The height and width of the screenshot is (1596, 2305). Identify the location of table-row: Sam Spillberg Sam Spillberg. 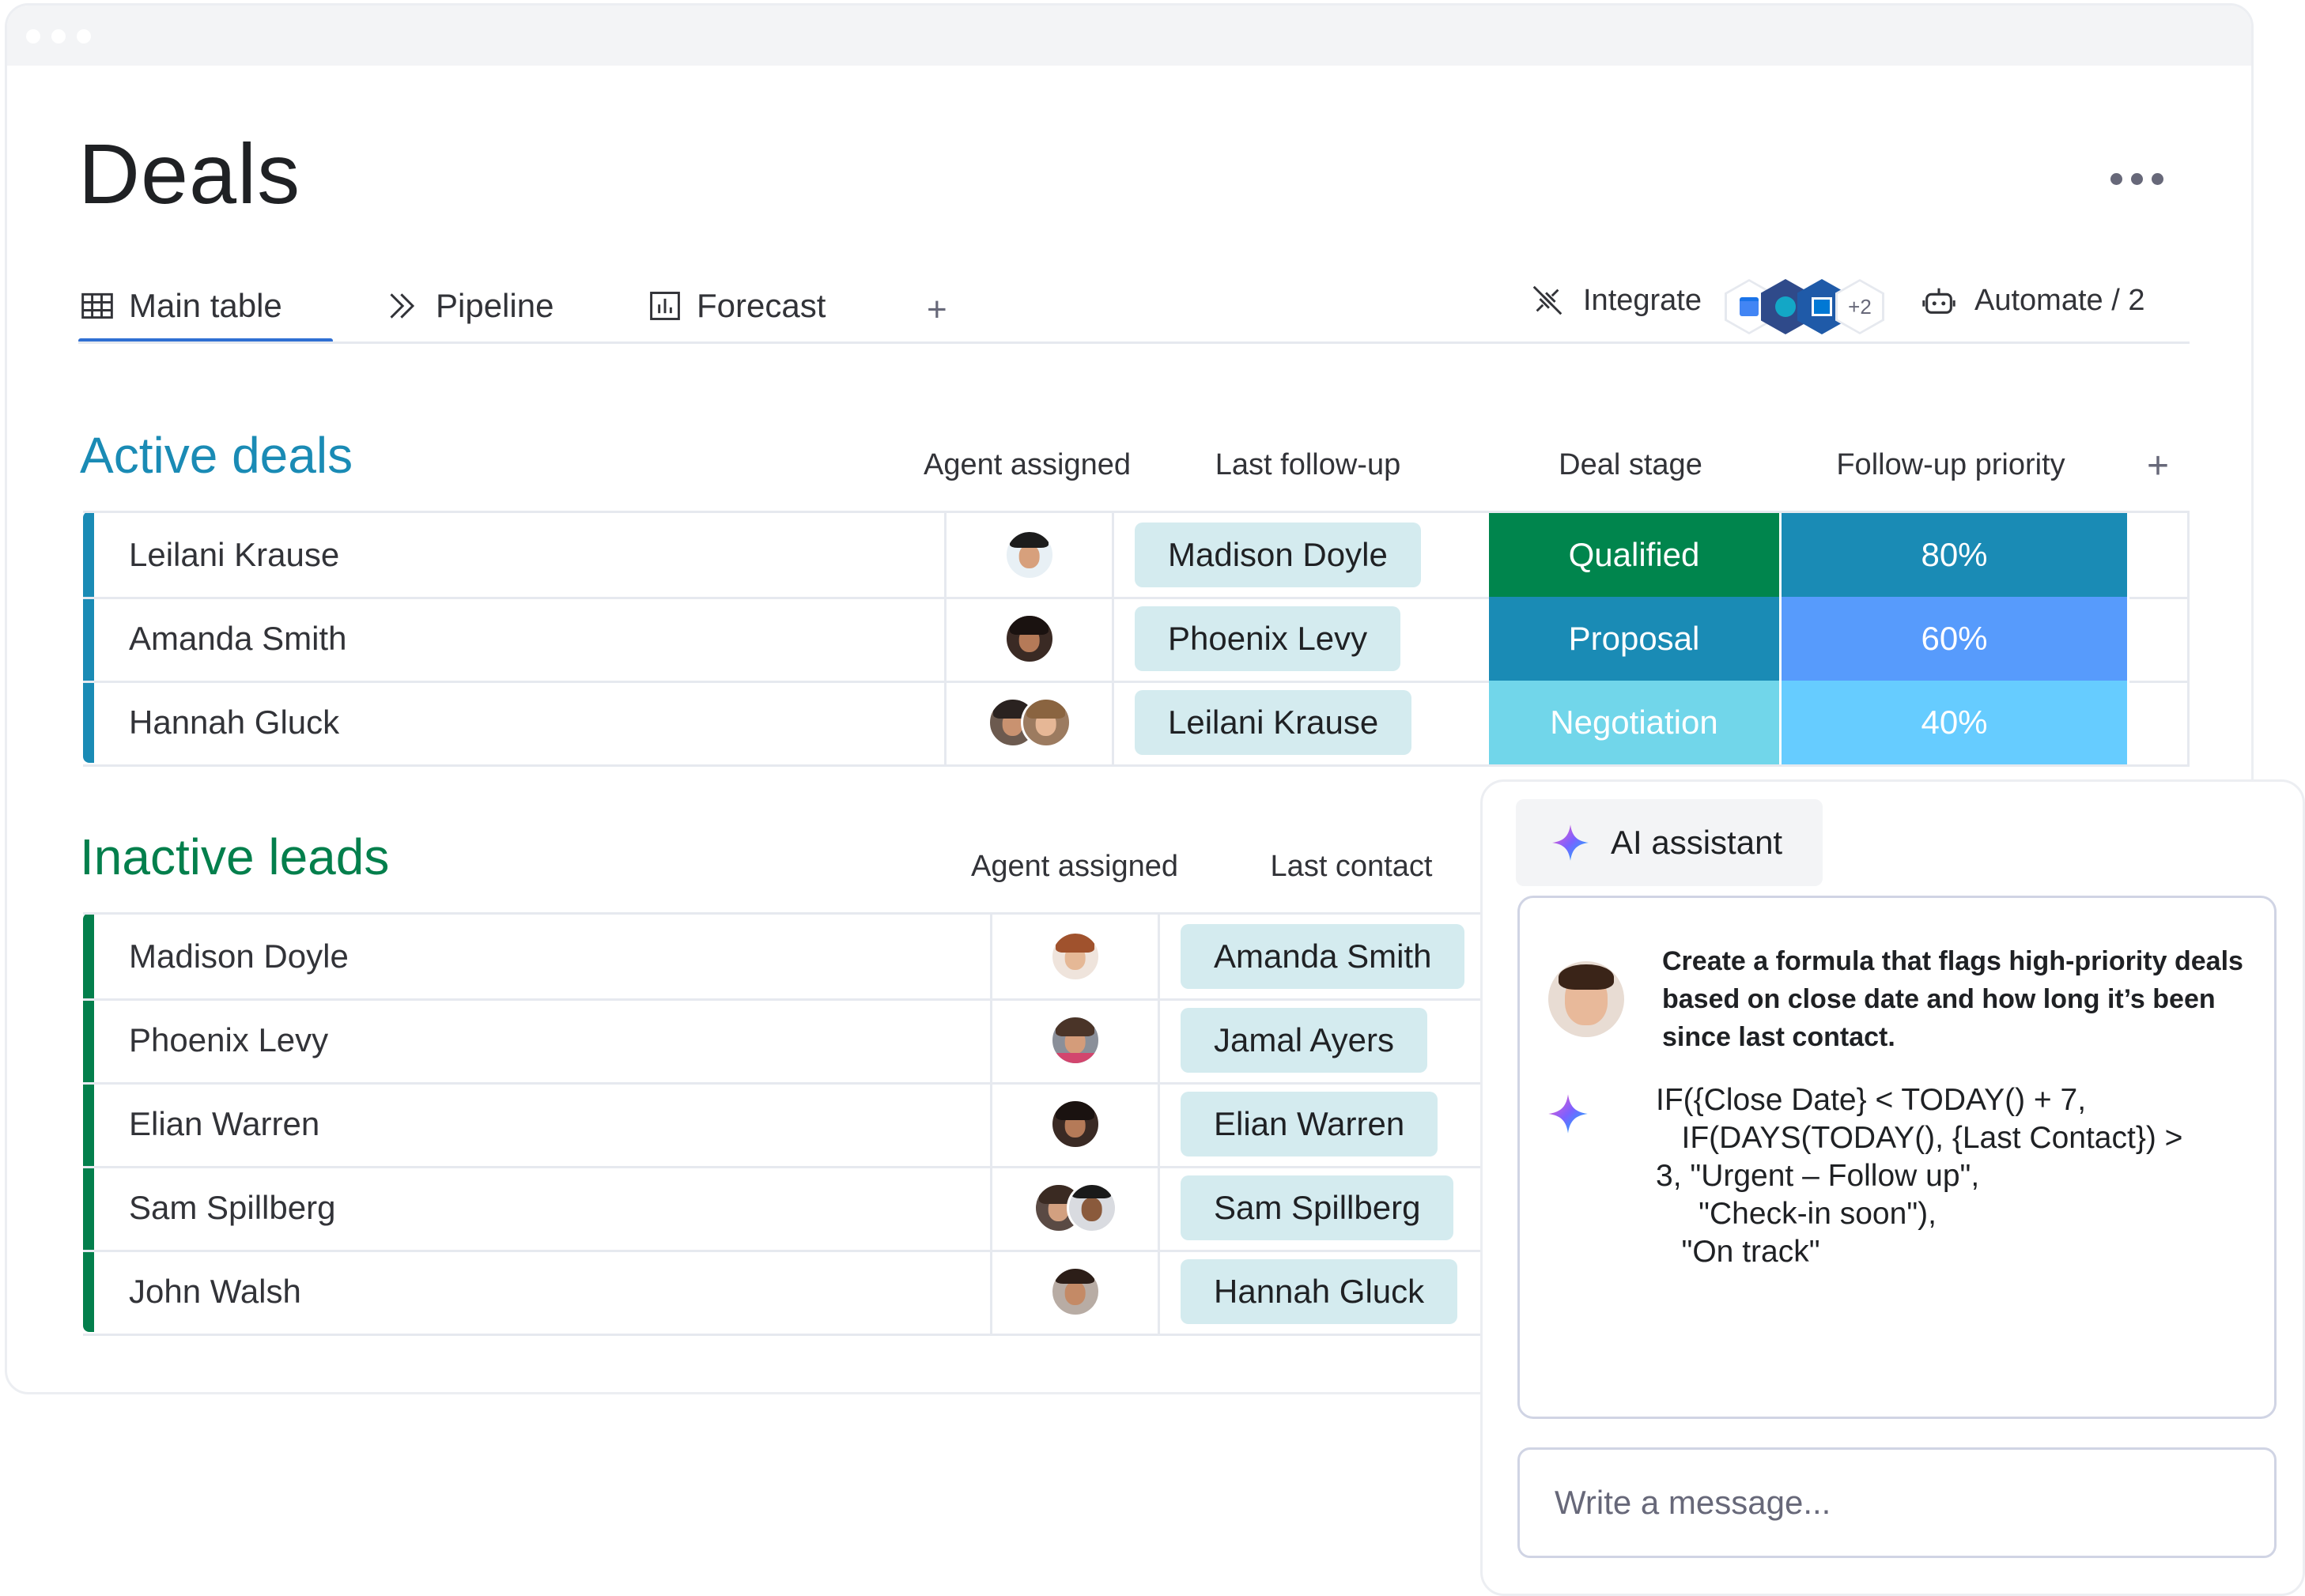
(794, 1209).